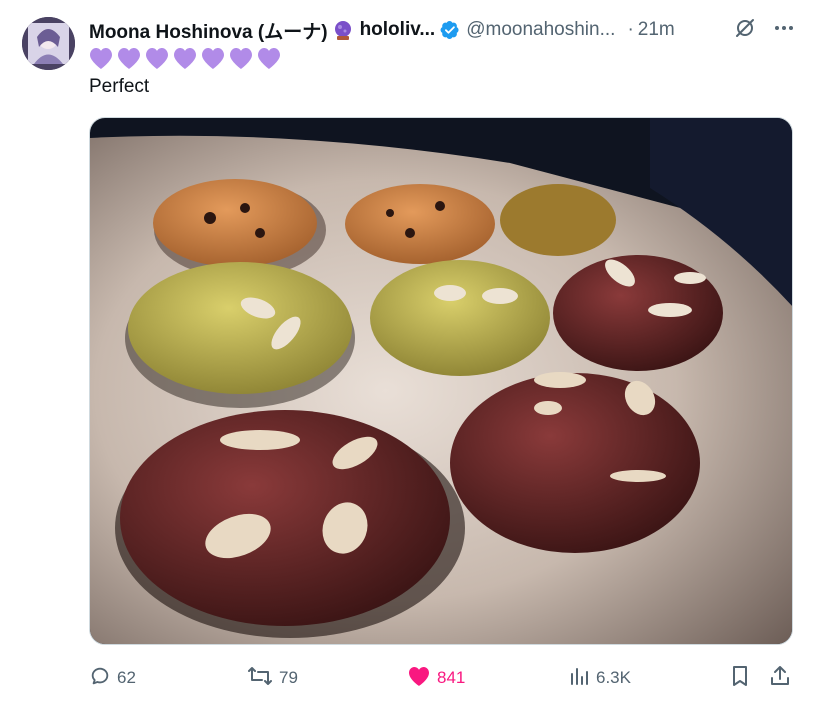 Image resolution: width=815 pixels, height=707 pixels. Describe the element at coordinates (419, 678) in the screenshot. I see `like-icon` at that location.